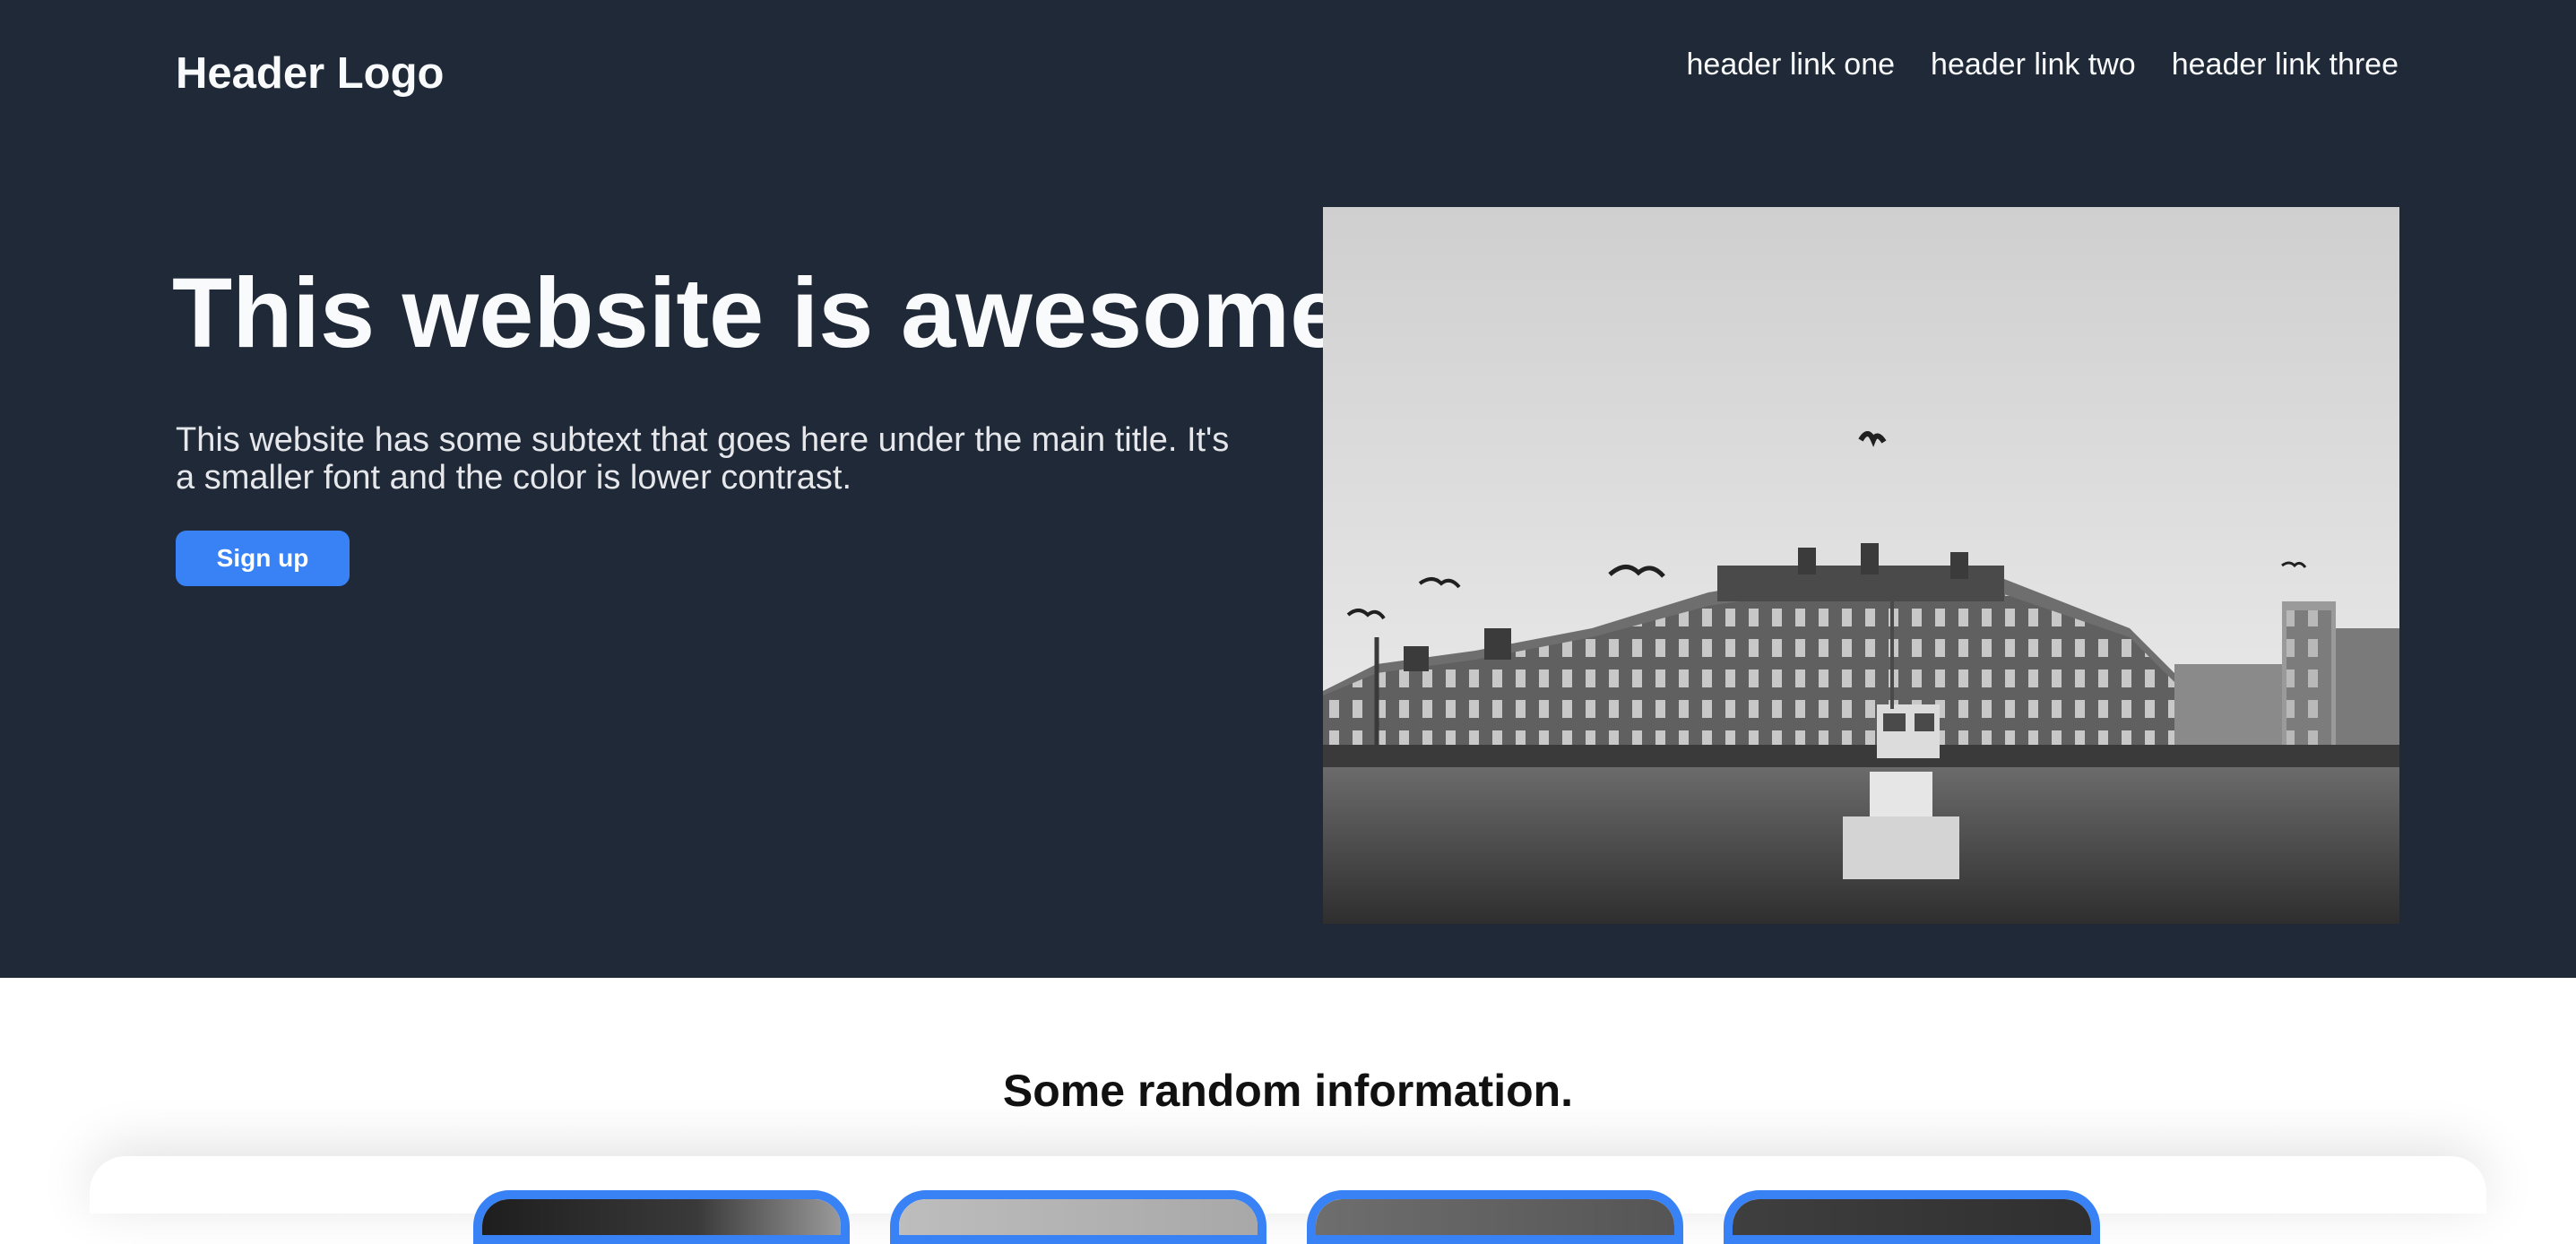  Describe the element at coordinates (1791, 64) in the screenshot. I see `nav-link-one: header link one` at that location.